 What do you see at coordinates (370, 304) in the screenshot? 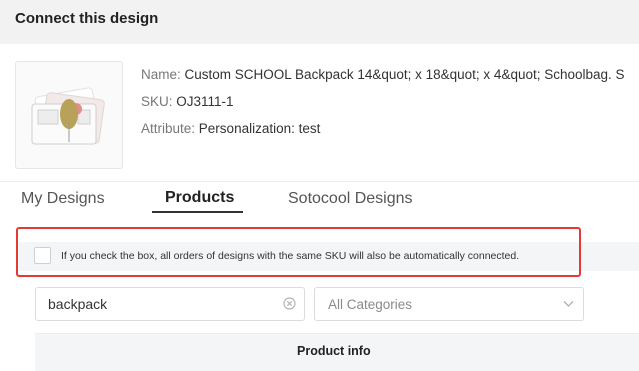
I see `category-select-value: All Categories` at bounding box center [370, 304].